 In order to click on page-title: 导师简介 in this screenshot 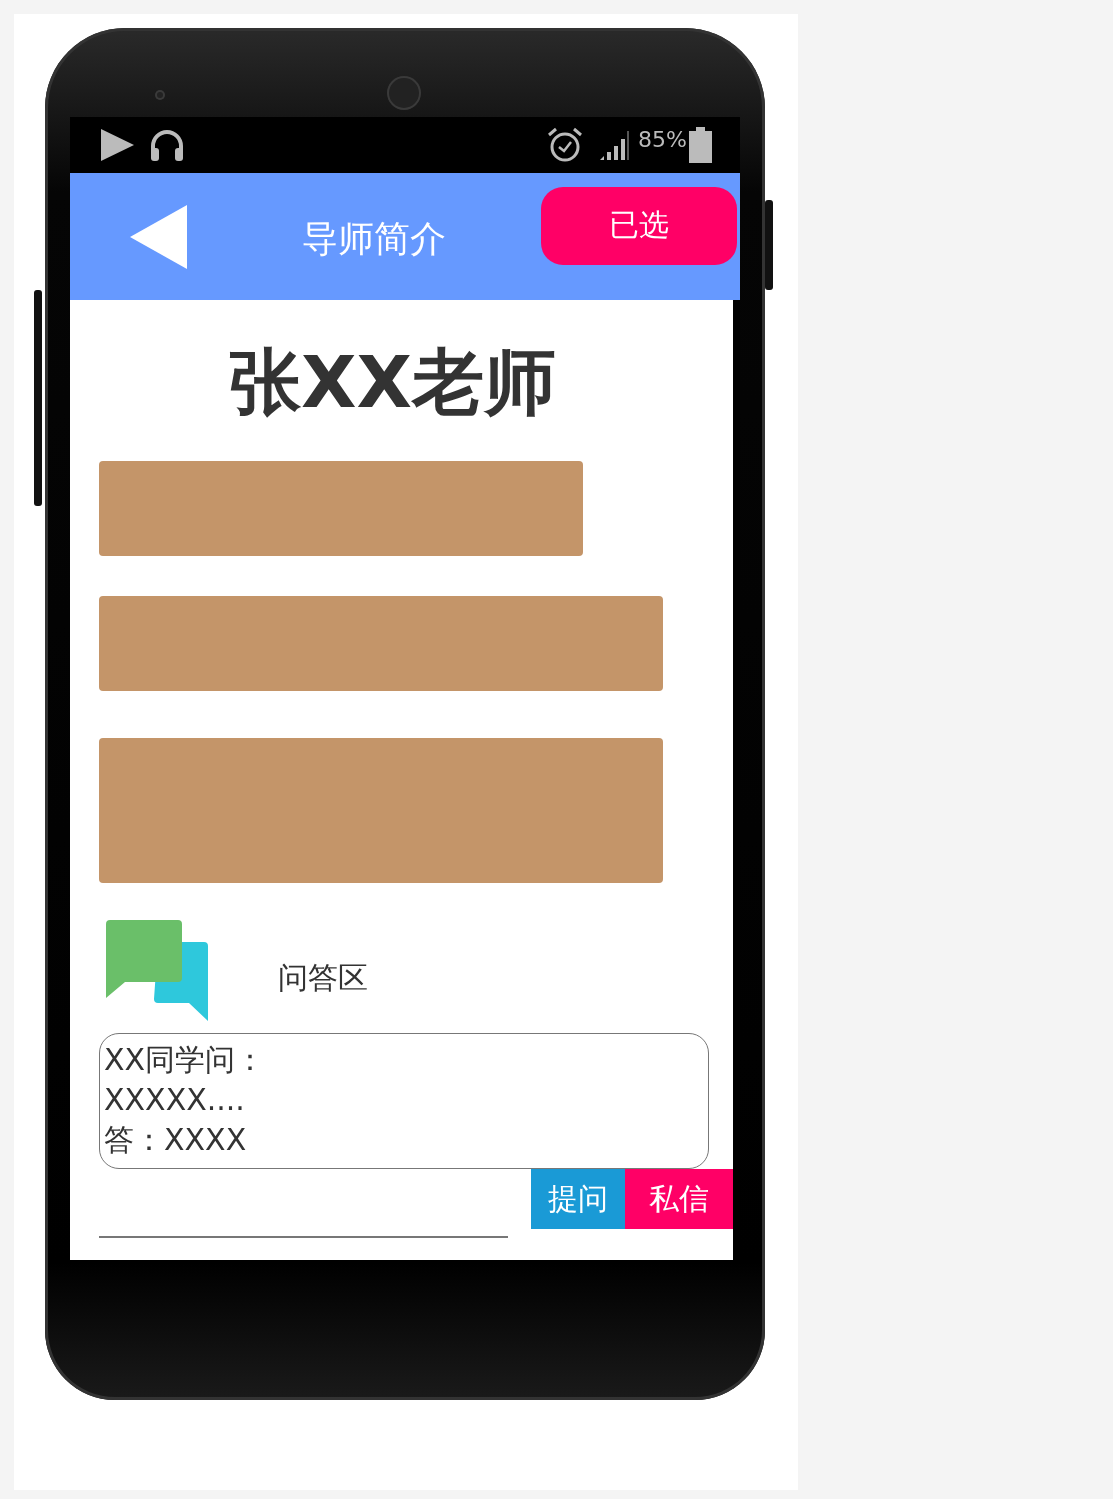, I will do `click(374, 239)`.